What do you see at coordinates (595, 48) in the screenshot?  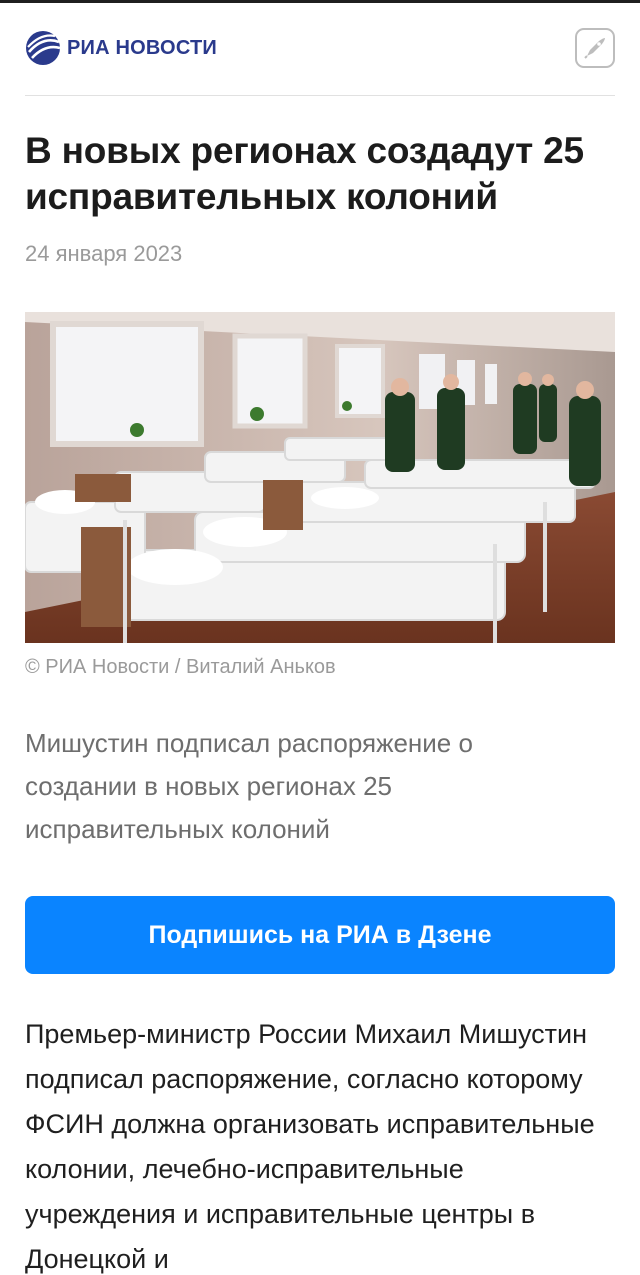 I see `rocket-icon` at bounding box center [595, 48].